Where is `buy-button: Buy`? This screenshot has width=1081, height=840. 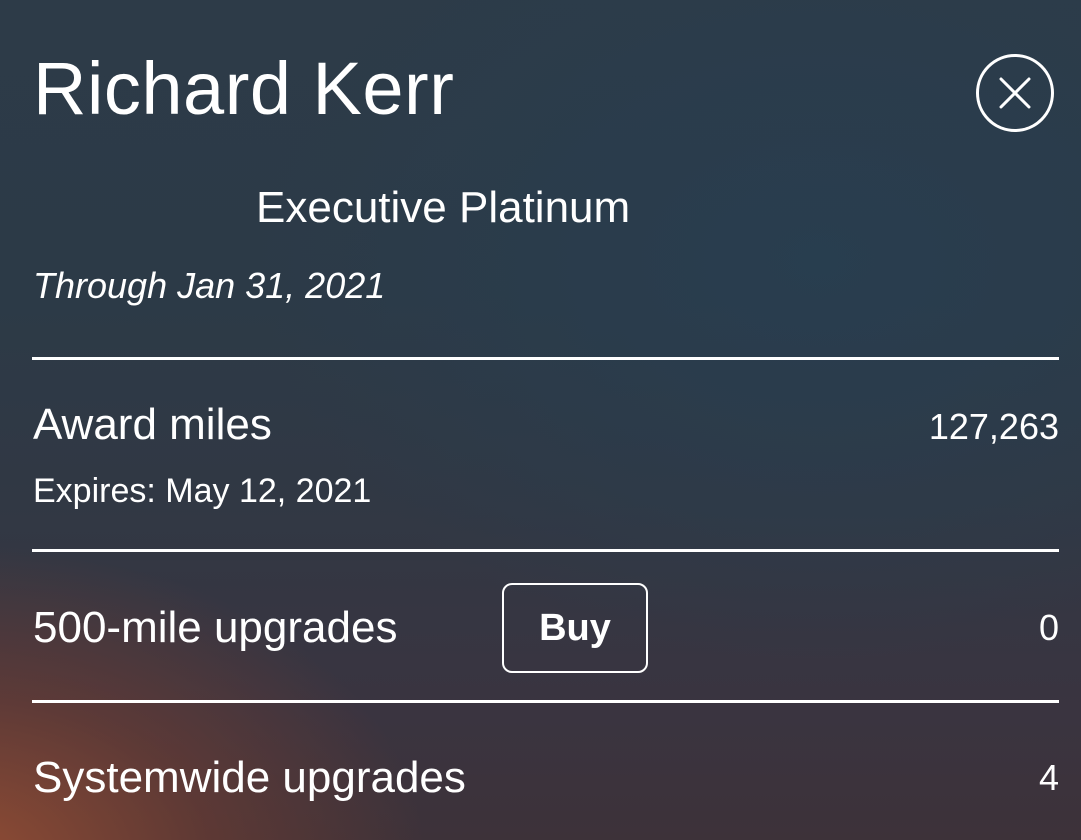 buy-button: Buy is located at coordinates (575, 628).